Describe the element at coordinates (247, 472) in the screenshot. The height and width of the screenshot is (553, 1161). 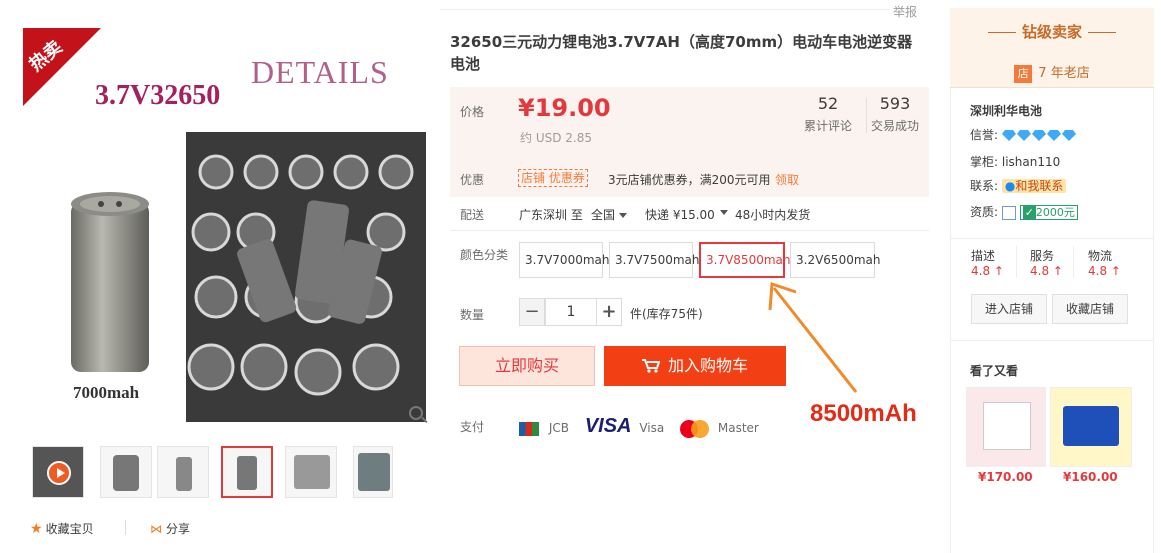
I see `thumbnail-4-selected` at that location.